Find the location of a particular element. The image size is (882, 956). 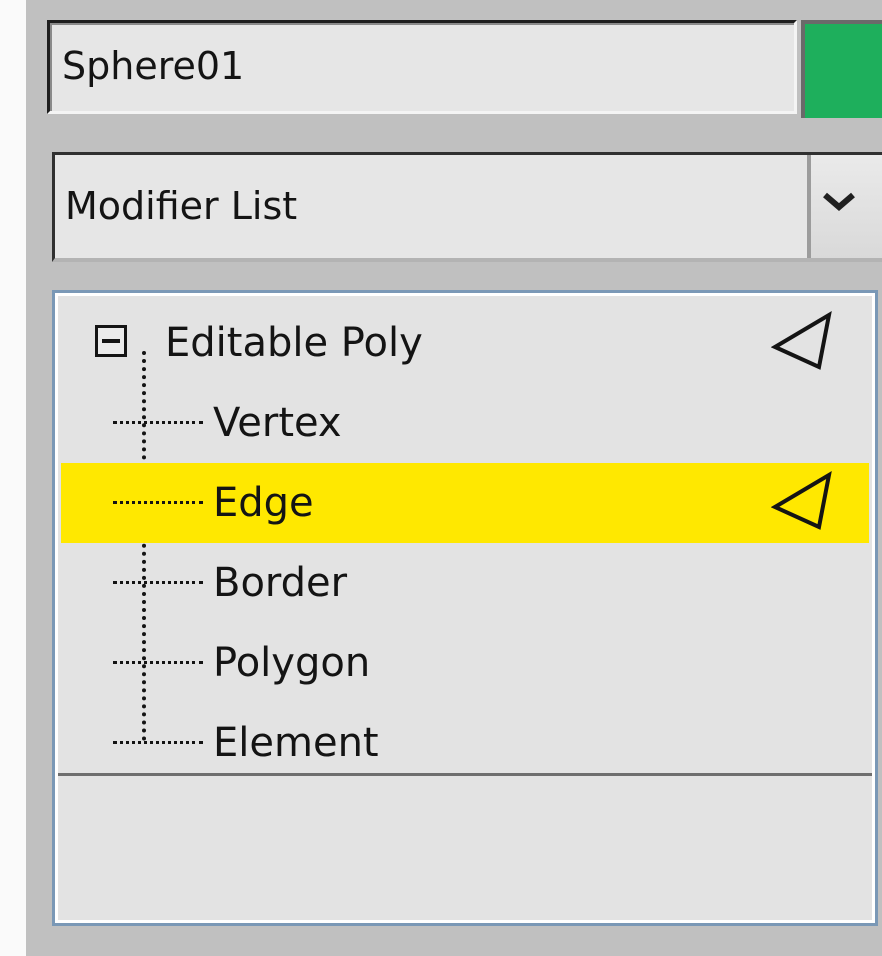

stack-item-polygon: Polygon is located at coordinates (465, 663).